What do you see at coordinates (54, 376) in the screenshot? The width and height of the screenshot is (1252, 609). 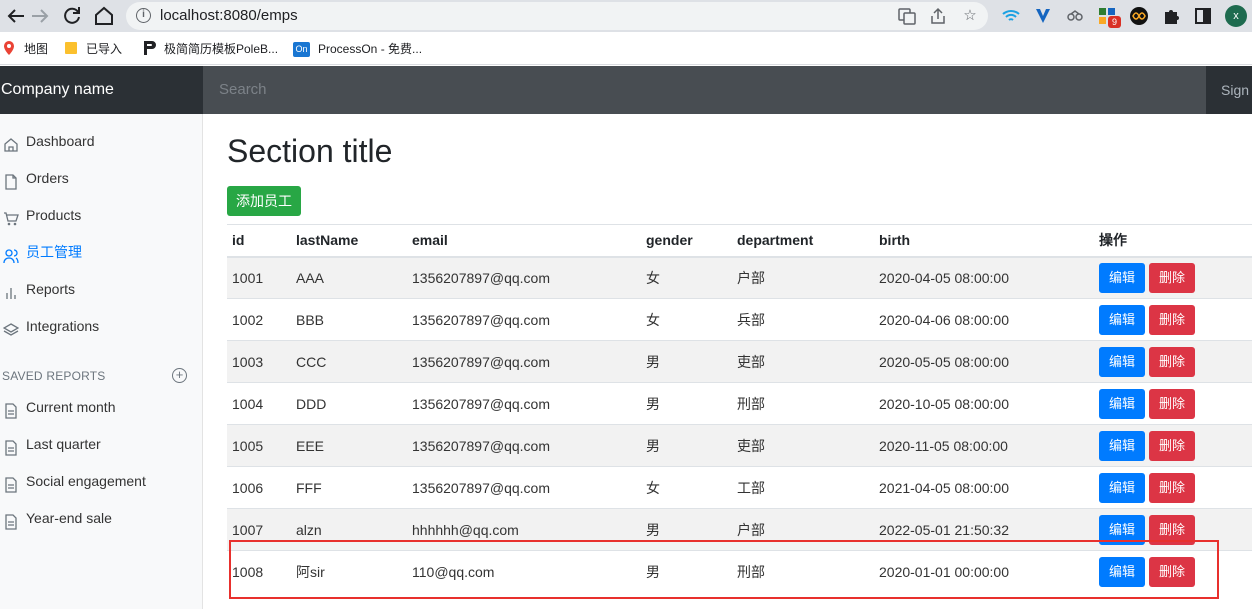 I see `saved-reports-heading: SAVED REPORTS` at bounding box center [54, 376].